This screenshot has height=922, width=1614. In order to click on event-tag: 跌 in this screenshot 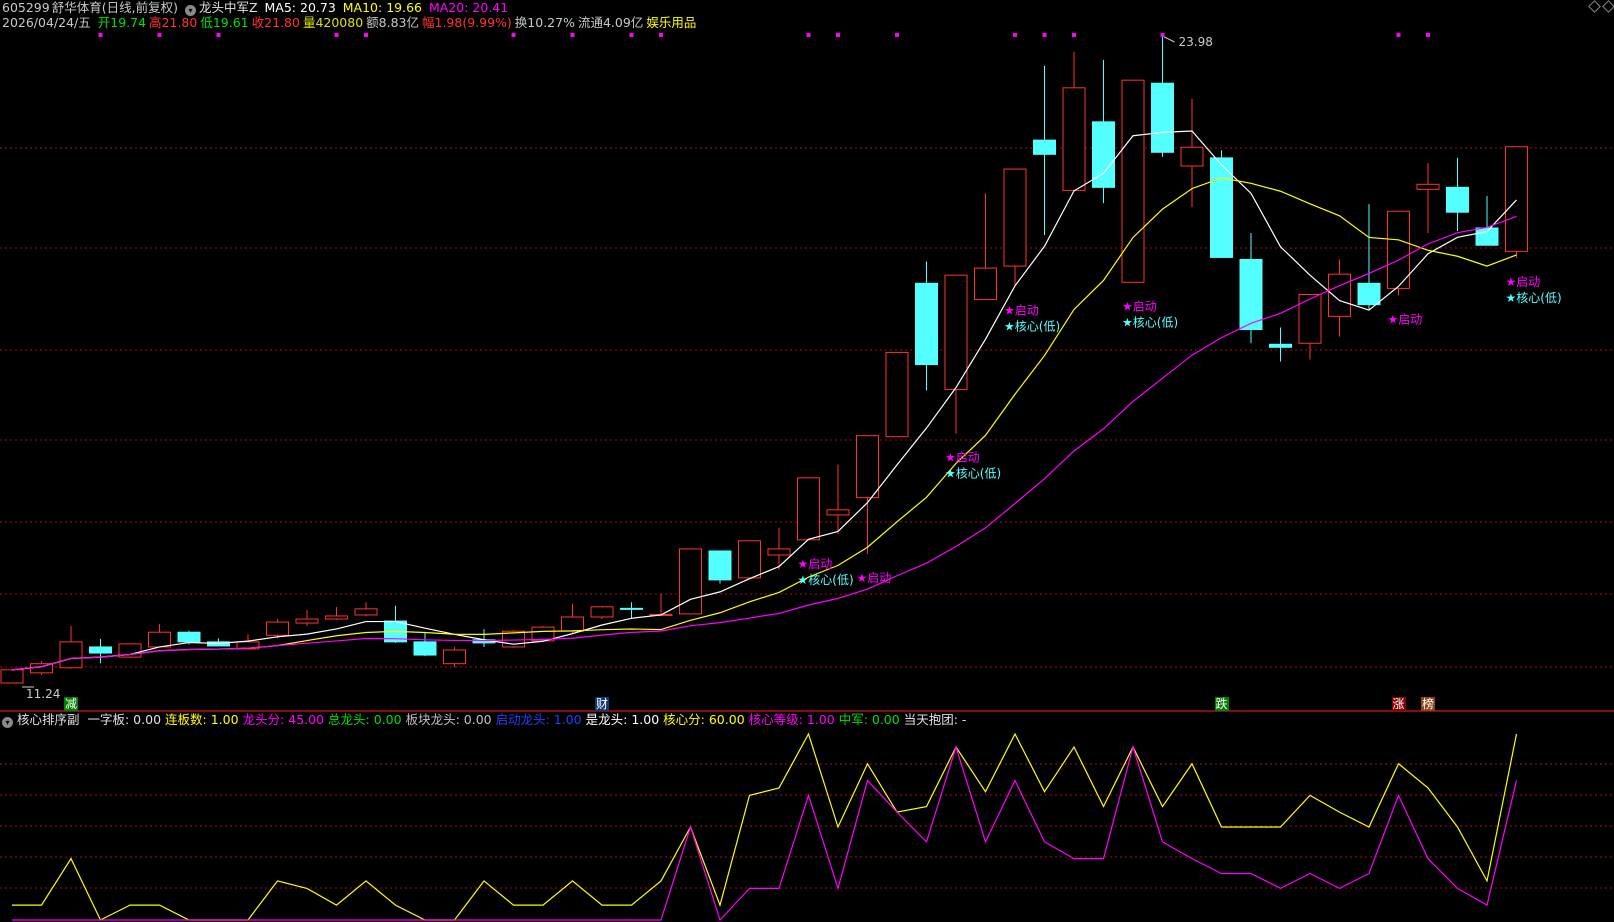, I will do `click(1221, 704)`.